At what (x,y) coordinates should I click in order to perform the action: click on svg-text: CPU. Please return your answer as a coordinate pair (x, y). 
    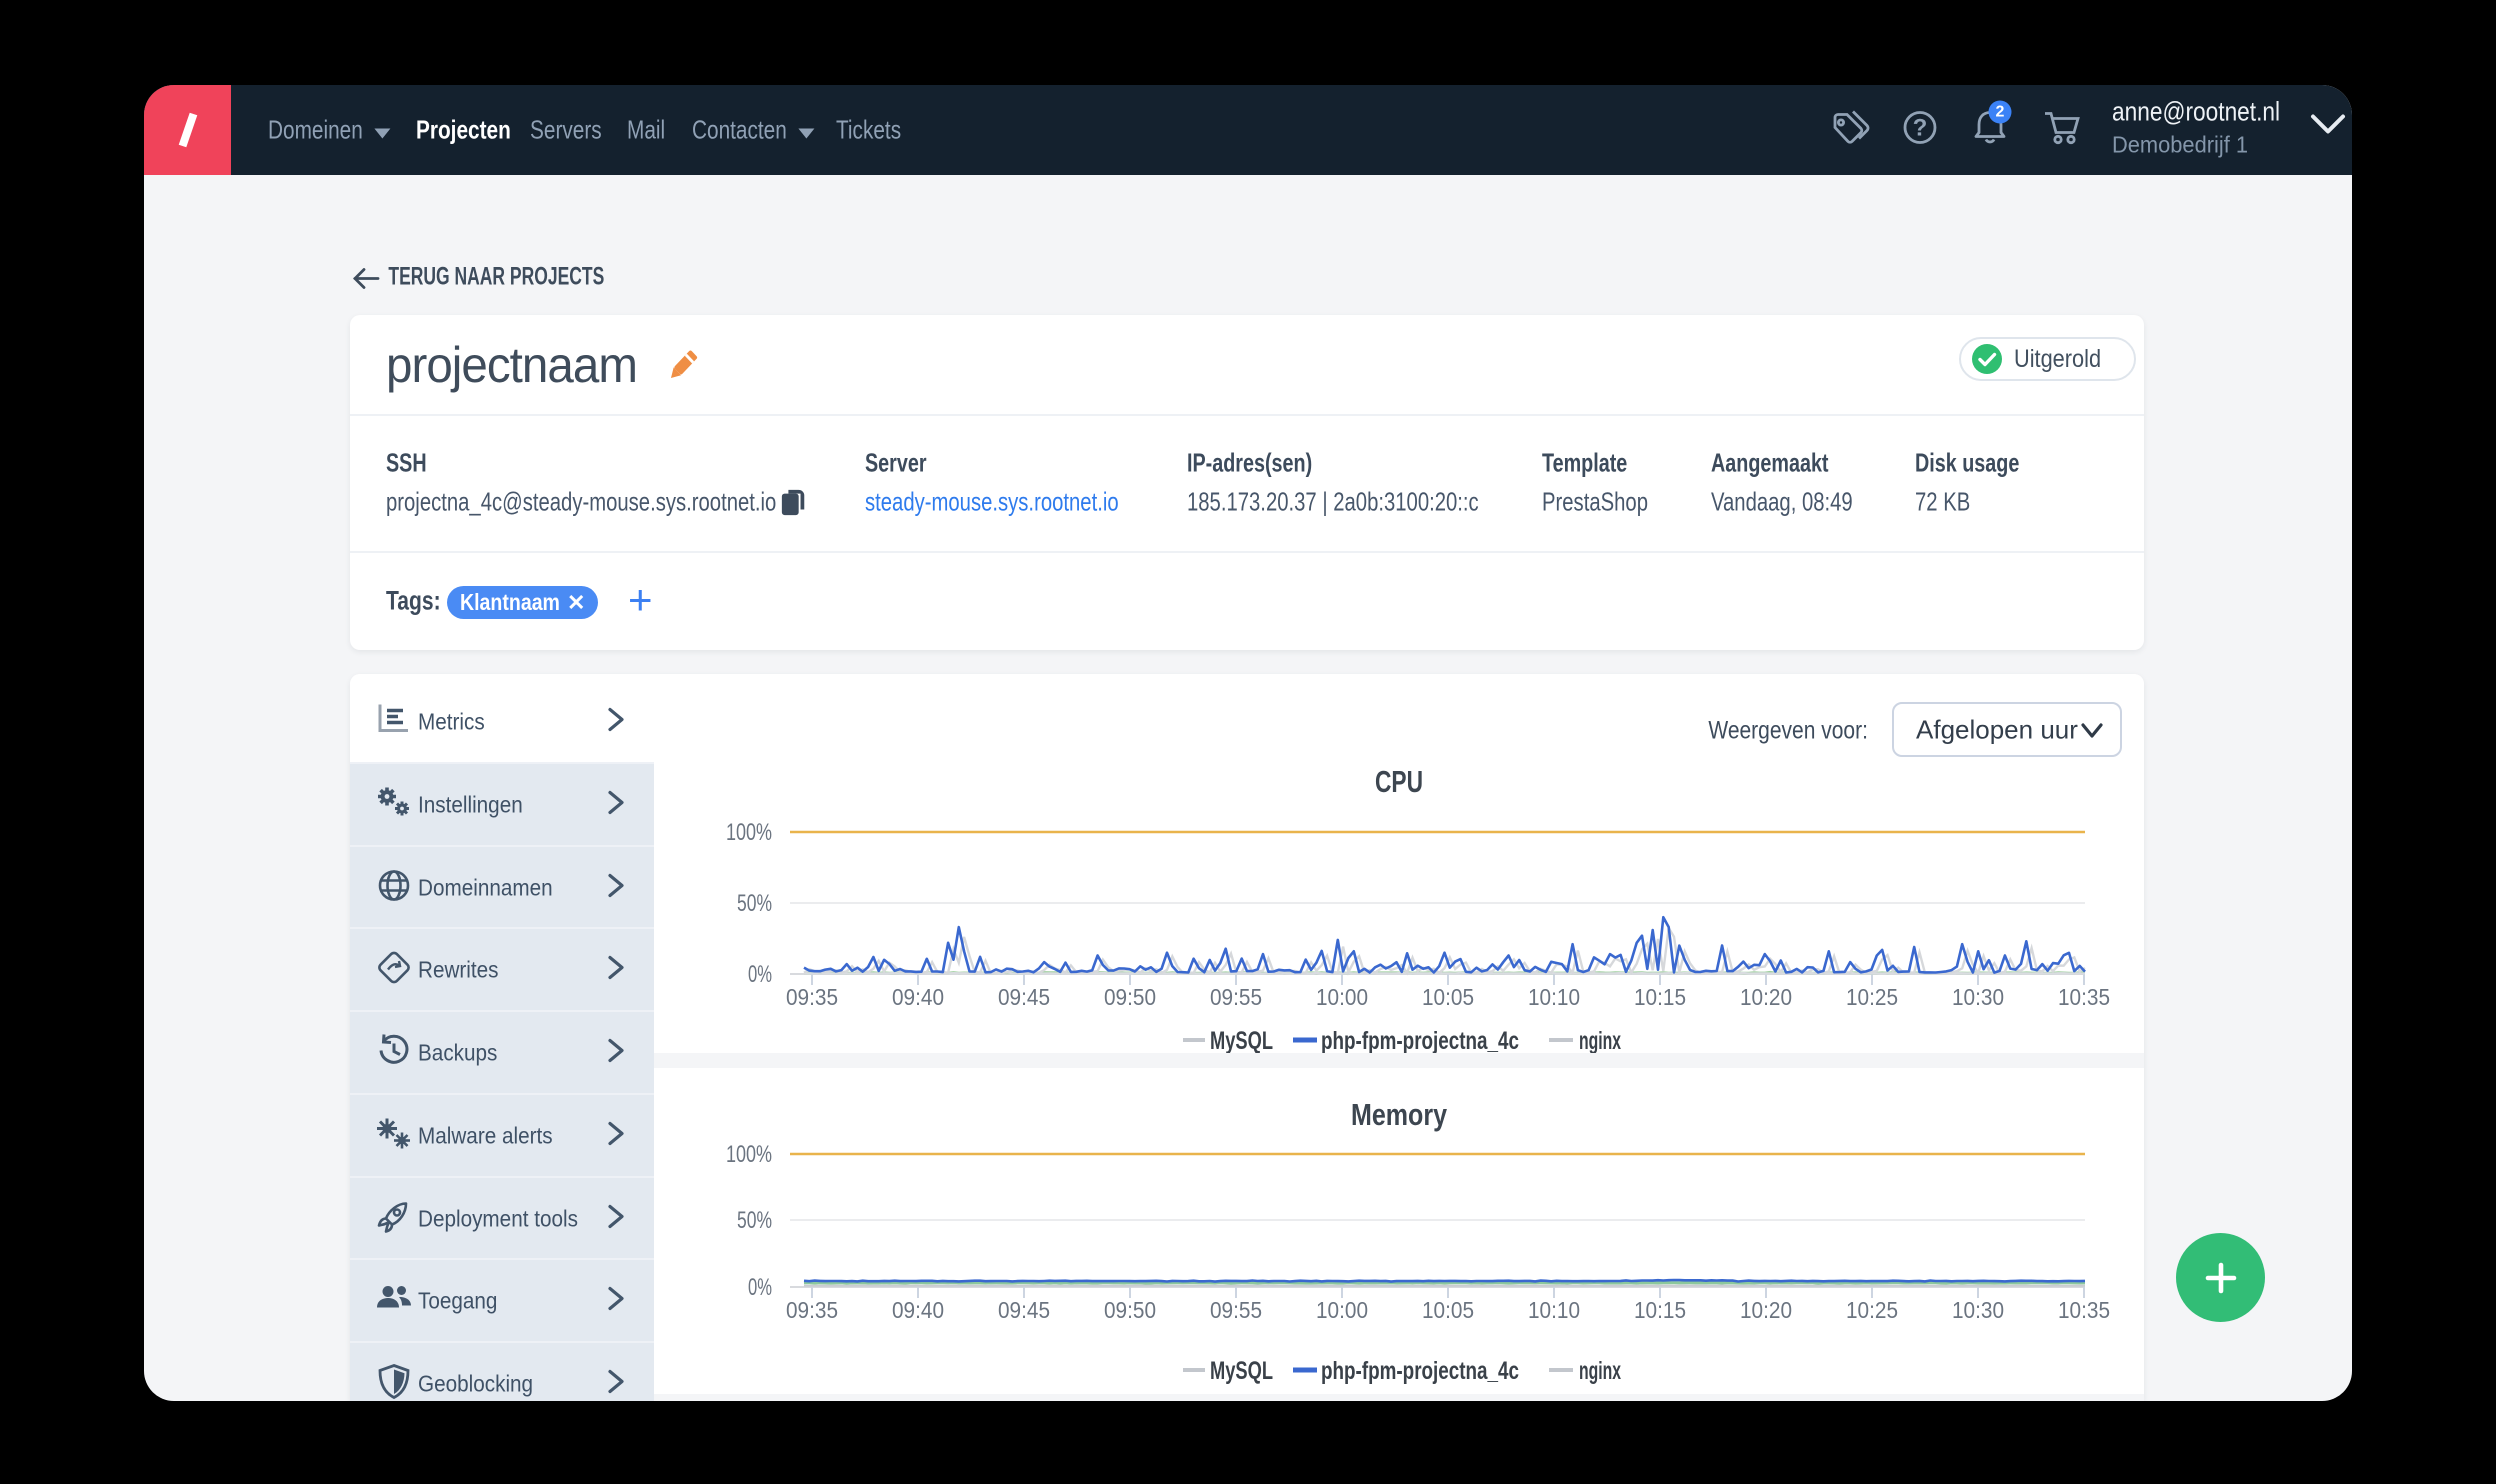
    Looking at the image, I should click on (1399, 781).